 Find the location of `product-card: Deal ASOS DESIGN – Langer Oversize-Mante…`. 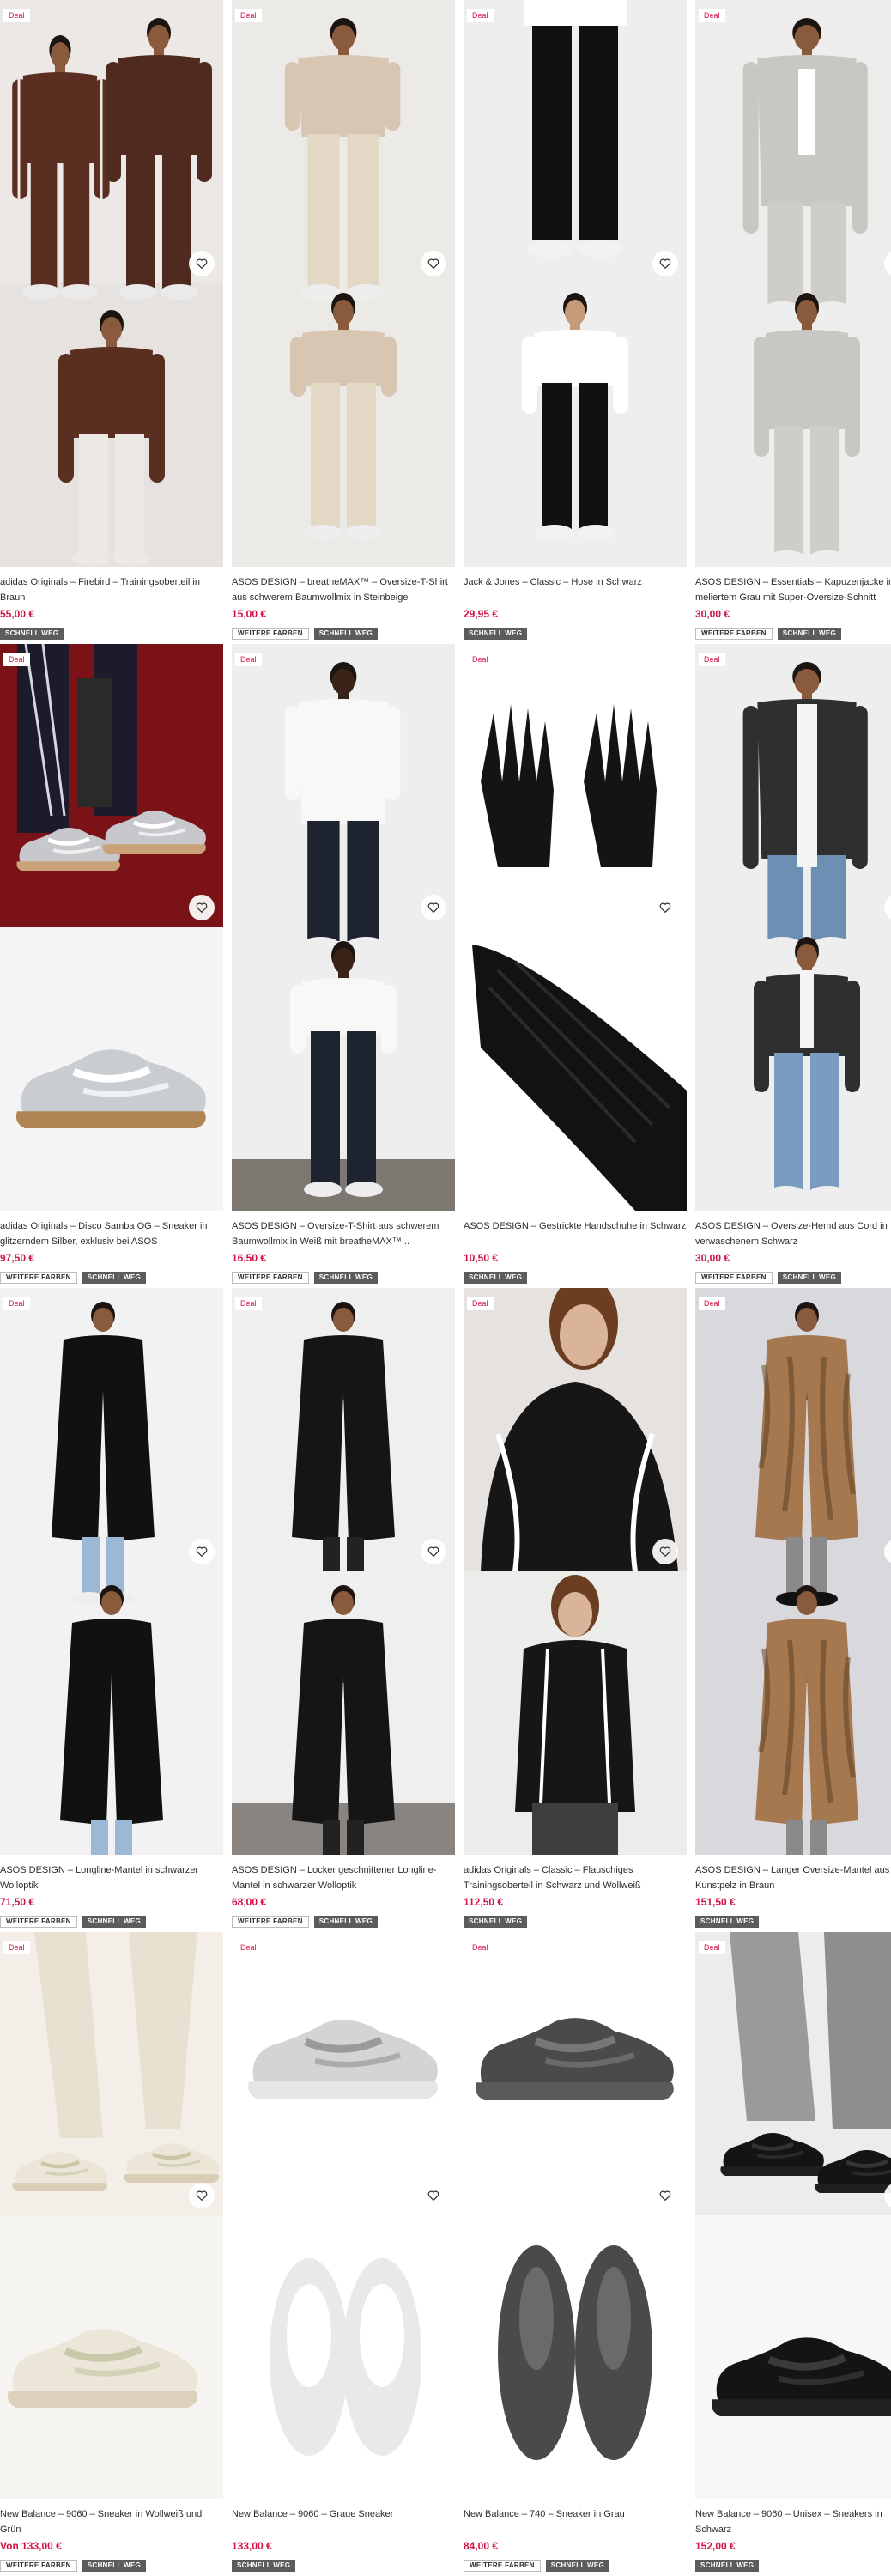

product-card: Deal ASOS DESIGN – Langer Oversize-Mante… is located at coordinates (793, 1610).